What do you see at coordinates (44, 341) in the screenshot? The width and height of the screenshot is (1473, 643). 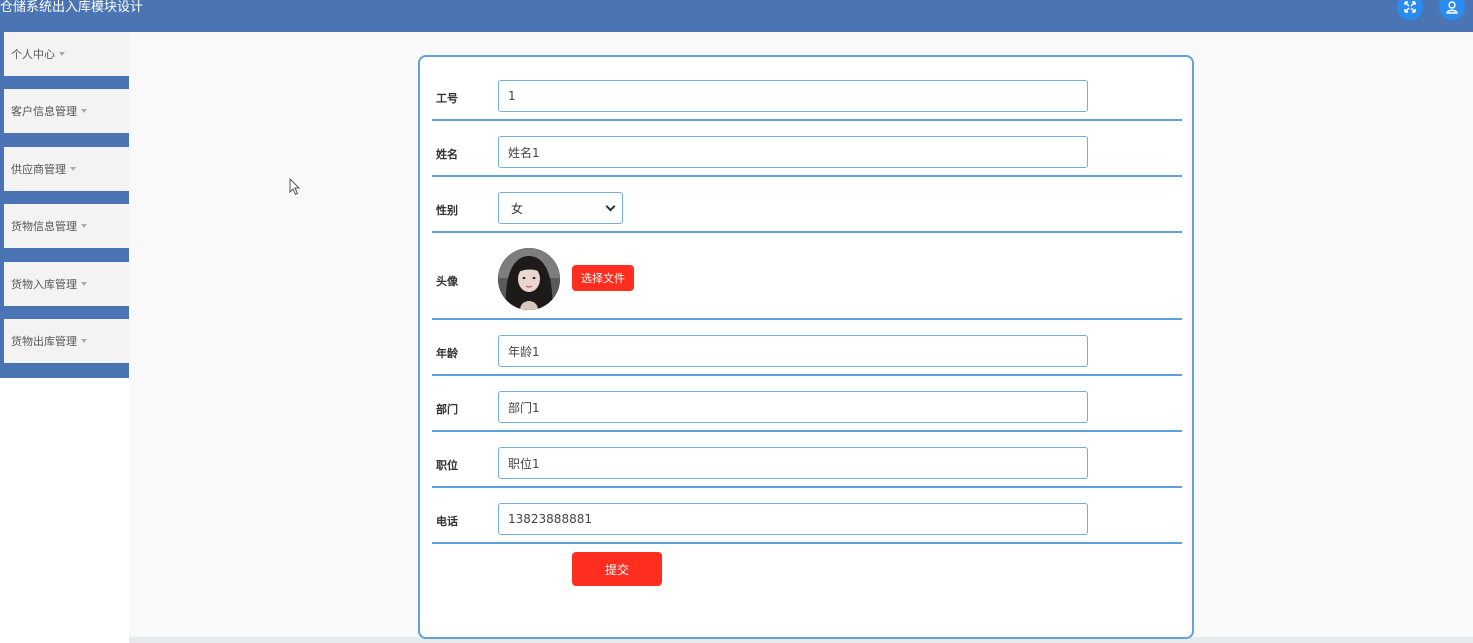 I see `sidebar-item-label: 货物出库管理` at bounding box center [44, 341].